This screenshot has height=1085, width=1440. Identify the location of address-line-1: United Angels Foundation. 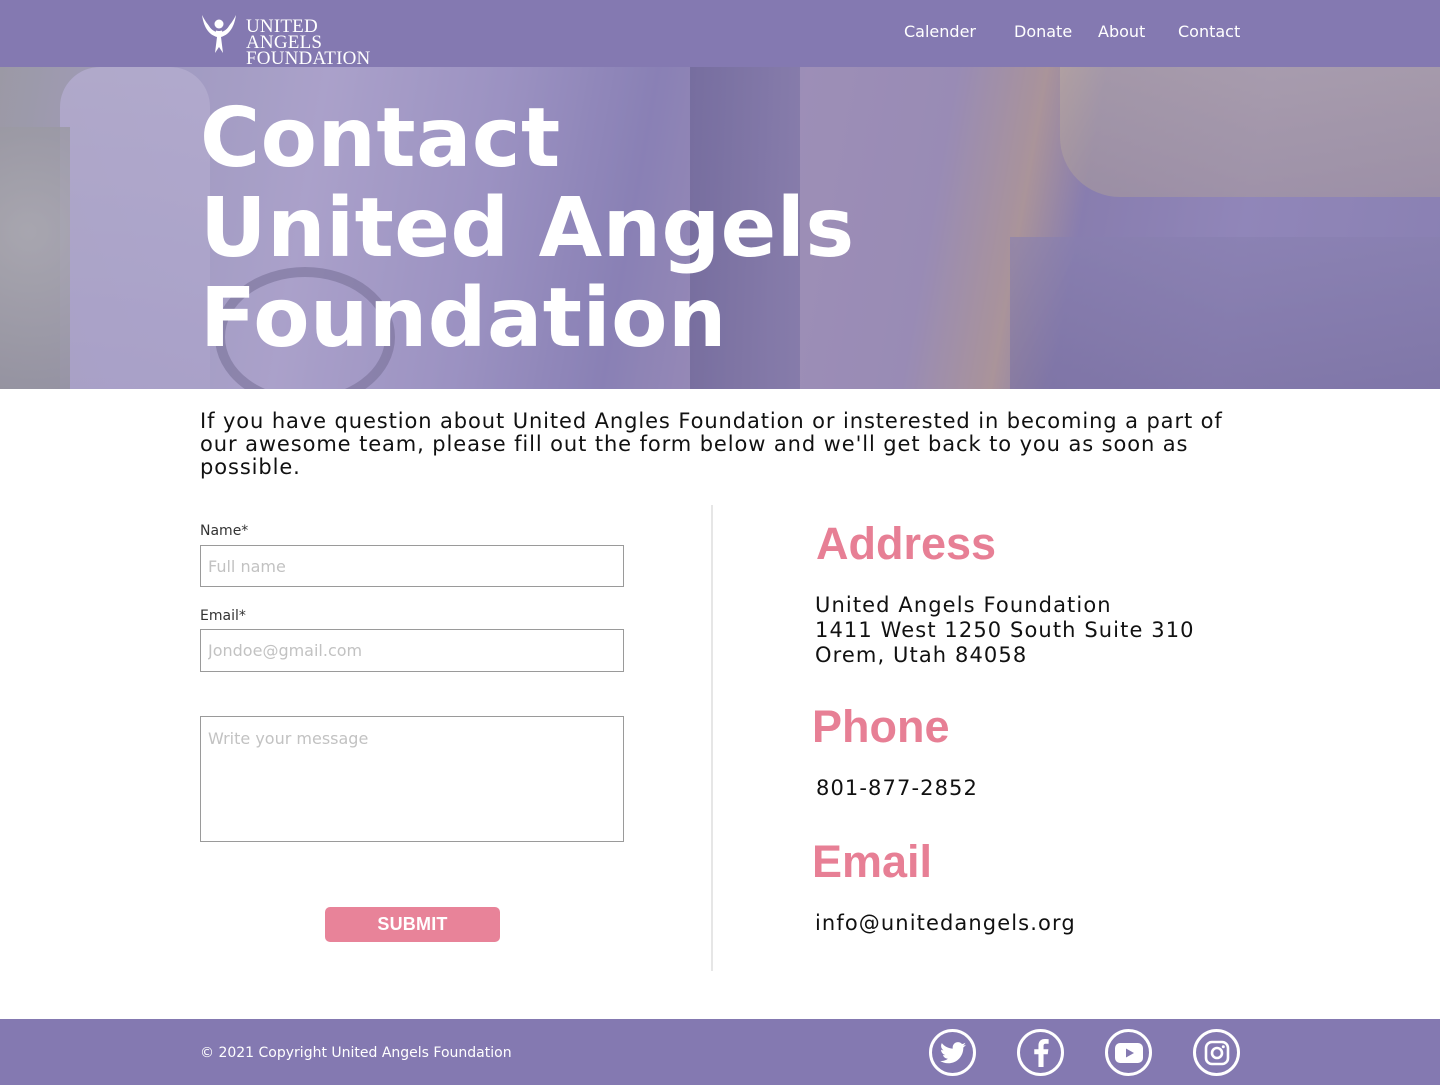
(963, 605).